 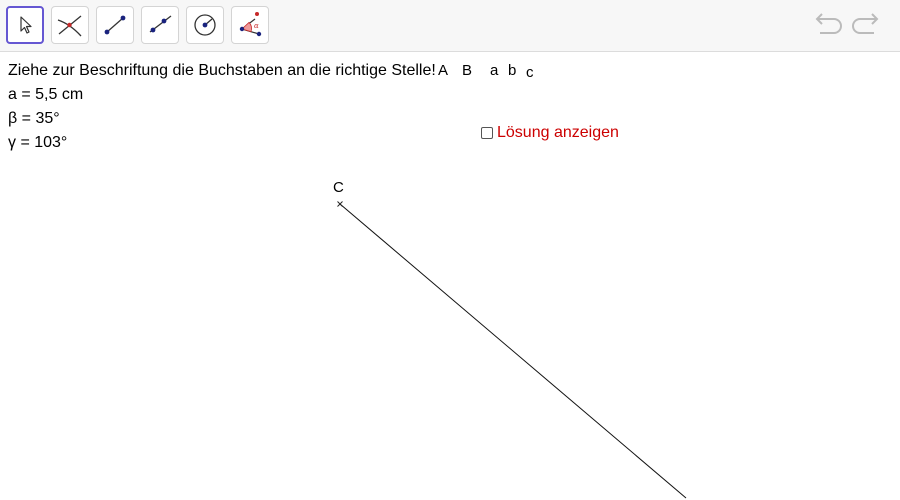 I want to click on point-c-label: C, so click(x=338, y=187).